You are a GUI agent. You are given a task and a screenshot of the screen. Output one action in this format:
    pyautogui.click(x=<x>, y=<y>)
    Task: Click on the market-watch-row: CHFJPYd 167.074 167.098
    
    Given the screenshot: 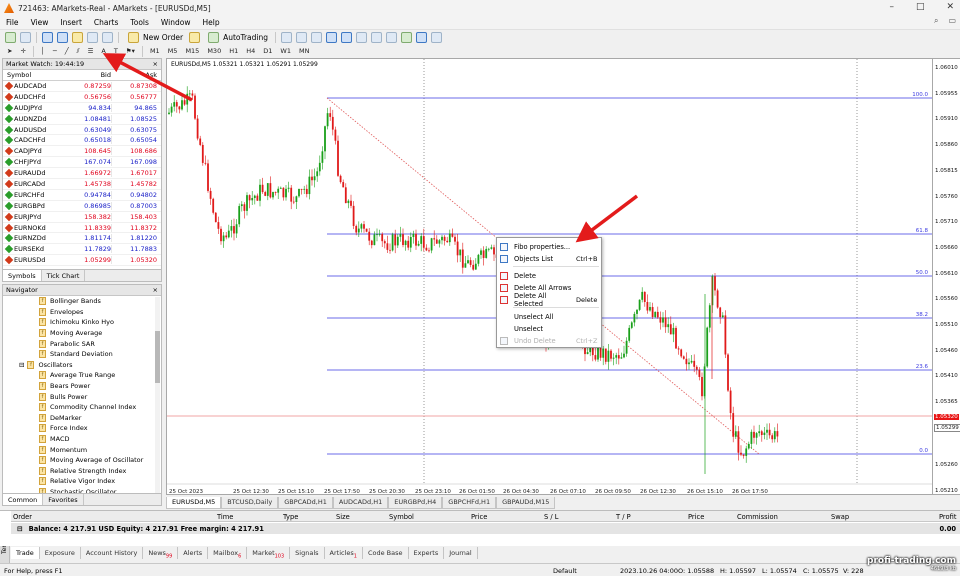 What is the action you would take?
    pyautogui.click(x=82, y=163)
    